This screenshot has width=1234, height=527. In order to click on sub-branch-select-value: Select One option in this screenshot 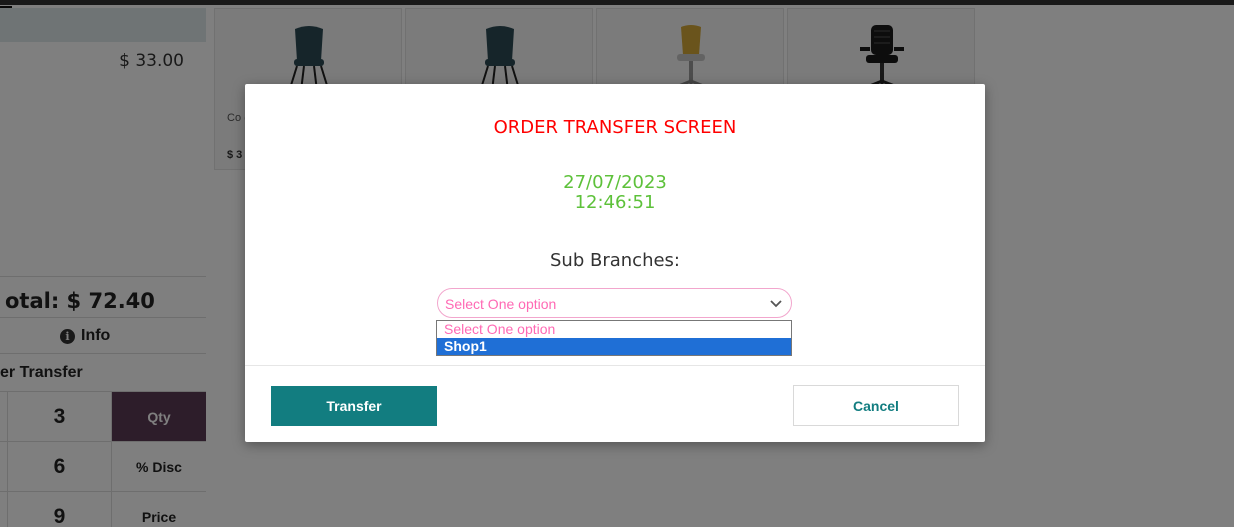, I will do `click(501, 304)`.